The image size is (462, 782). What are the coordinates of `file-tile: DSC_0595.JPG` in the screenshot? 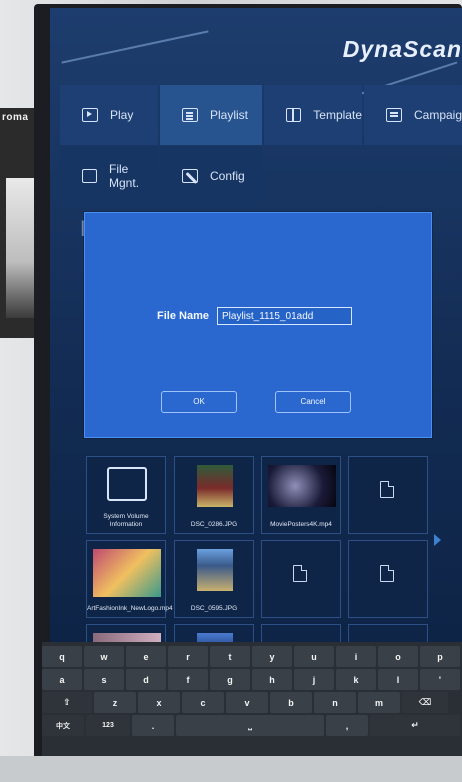 It's located at (214, 579).